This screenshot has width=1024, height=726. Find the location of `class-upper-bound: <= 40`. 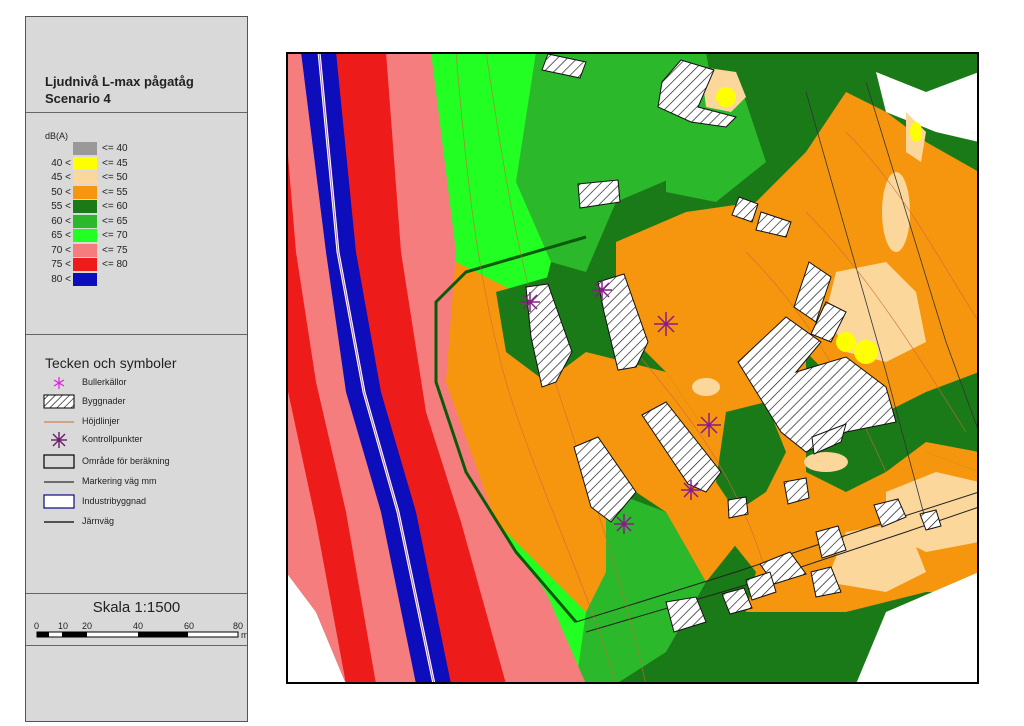

class-upper-bound: <= 40 is located at coordinates (115, 148).